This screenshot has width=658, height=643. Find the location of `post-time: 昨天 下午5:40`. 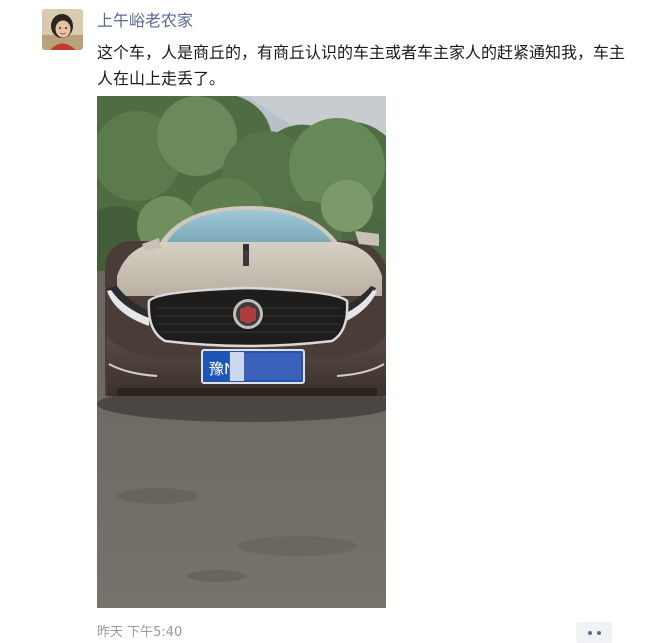

post-time: 昨天 下午5:40 is located at coordinates (140, 632).